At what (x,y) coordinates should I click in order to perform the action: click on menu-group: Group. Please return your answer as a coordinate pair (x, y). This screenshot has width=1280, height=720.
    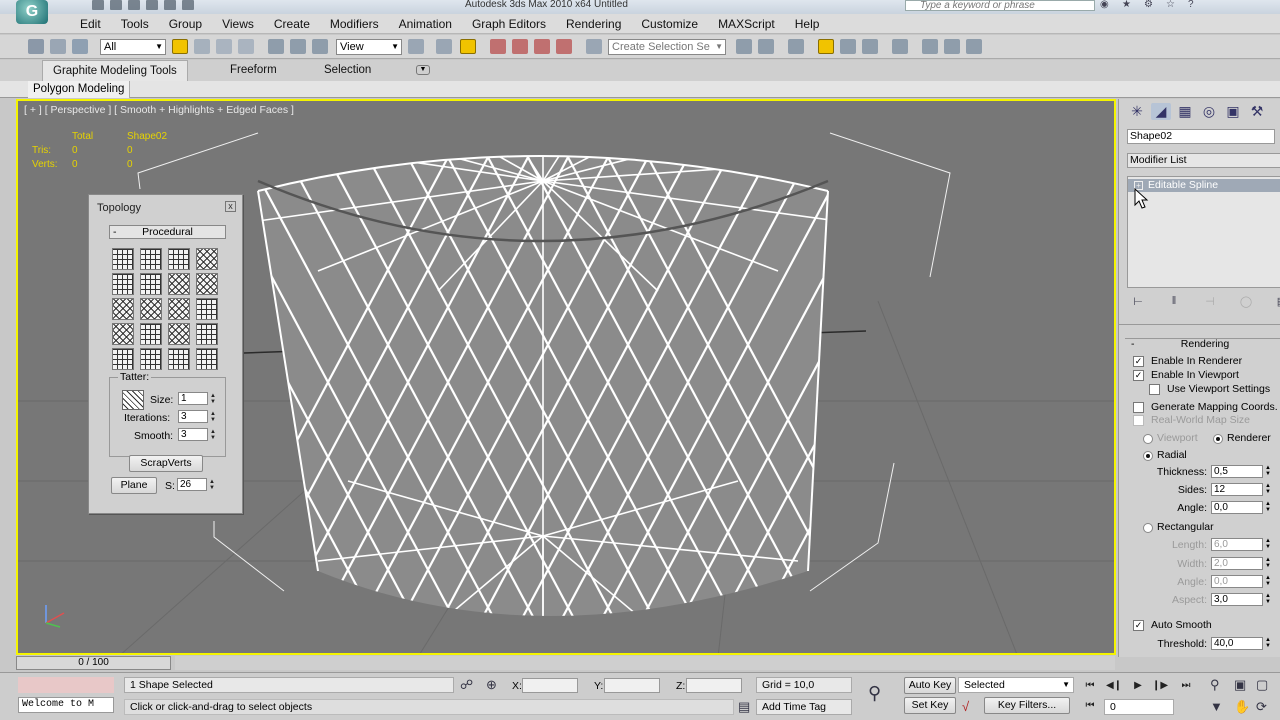
    Looking at the image, I should click on (185, 23).